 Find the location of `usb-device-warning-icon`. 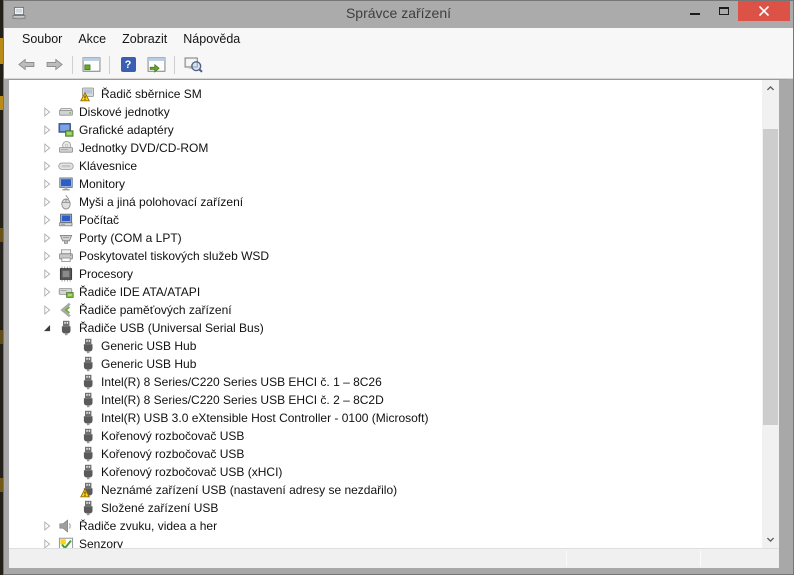

usb-device-warning-icon is located at coordinates (87, 490).